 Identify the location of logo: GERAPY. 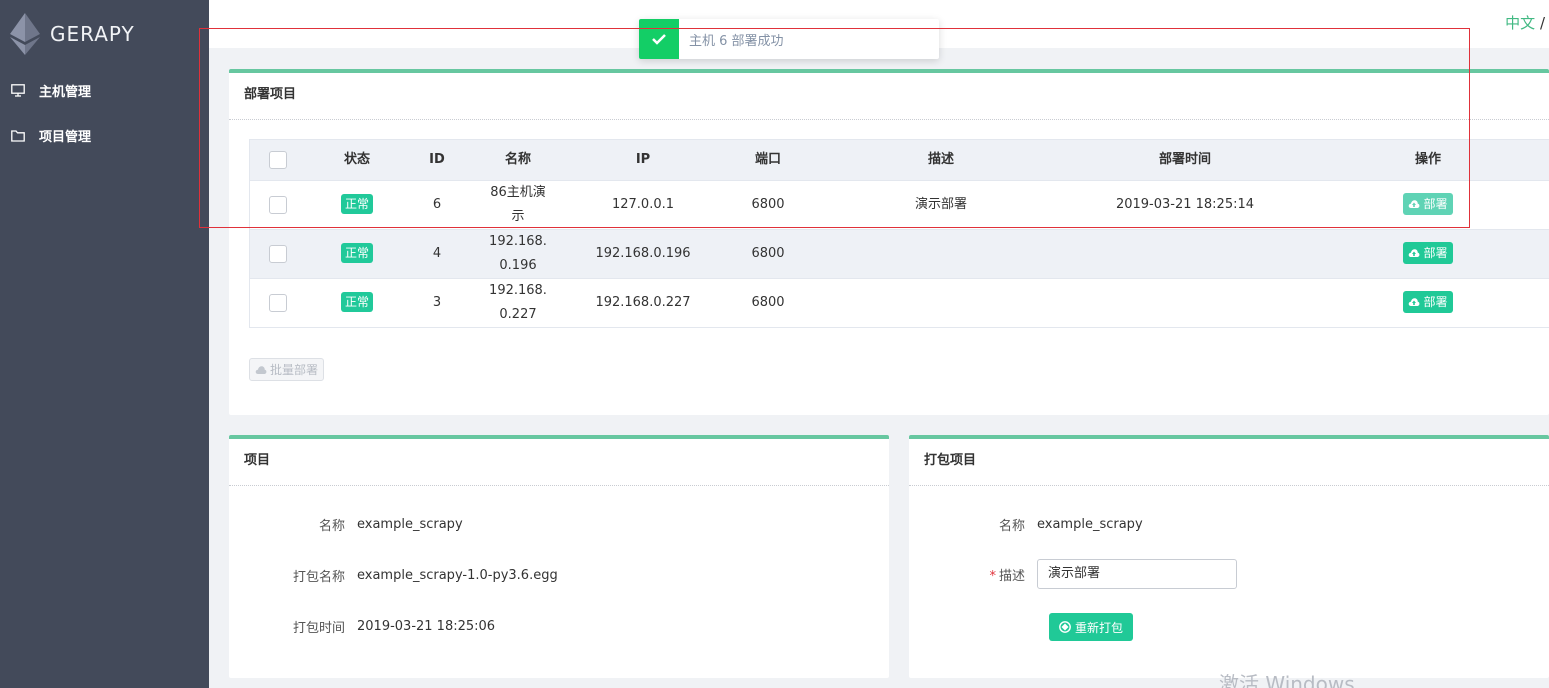
(104, 34).